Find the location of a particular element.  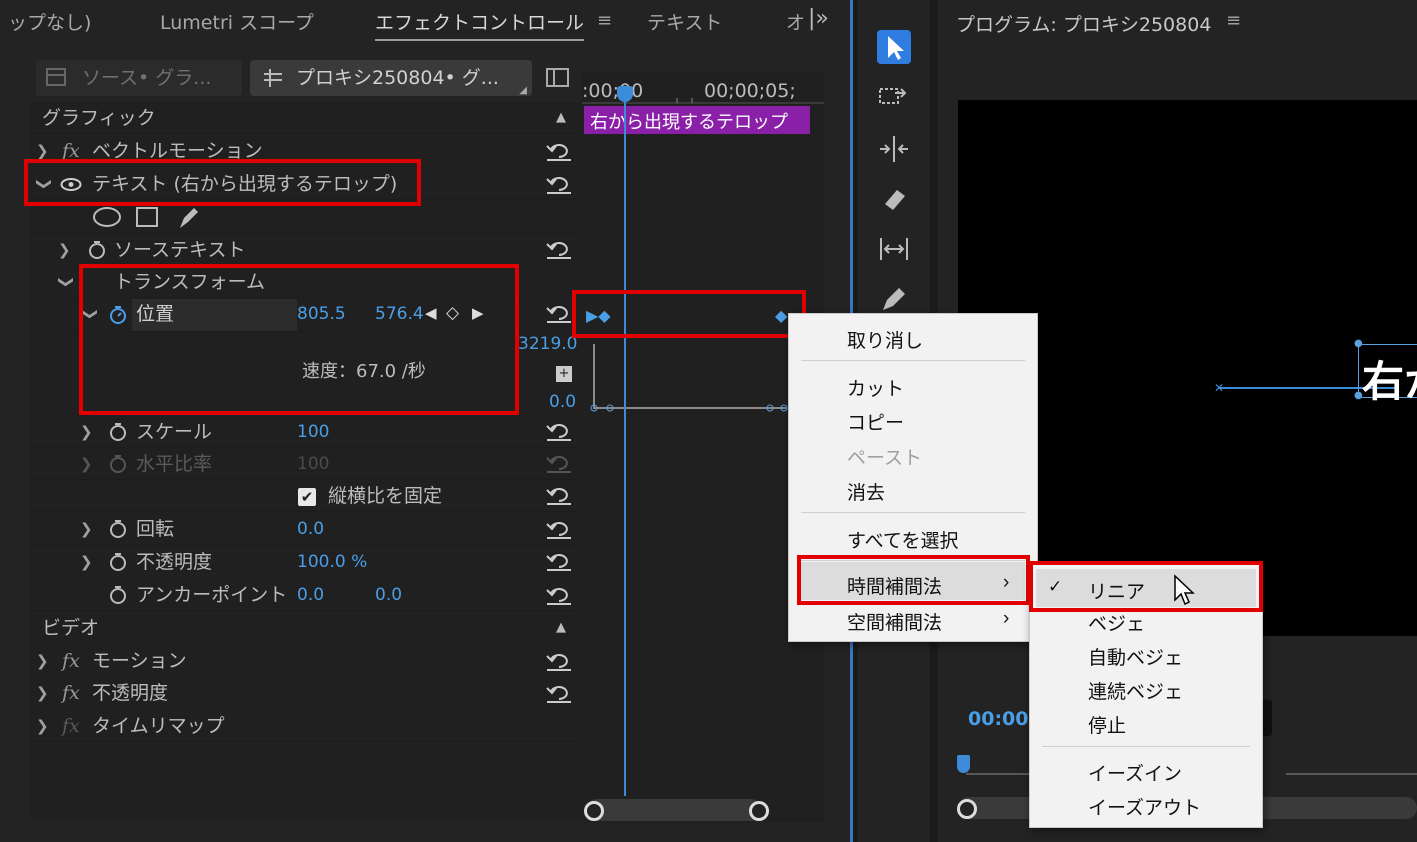

scale-width-value: 100 is located at coordinates (313, 464).